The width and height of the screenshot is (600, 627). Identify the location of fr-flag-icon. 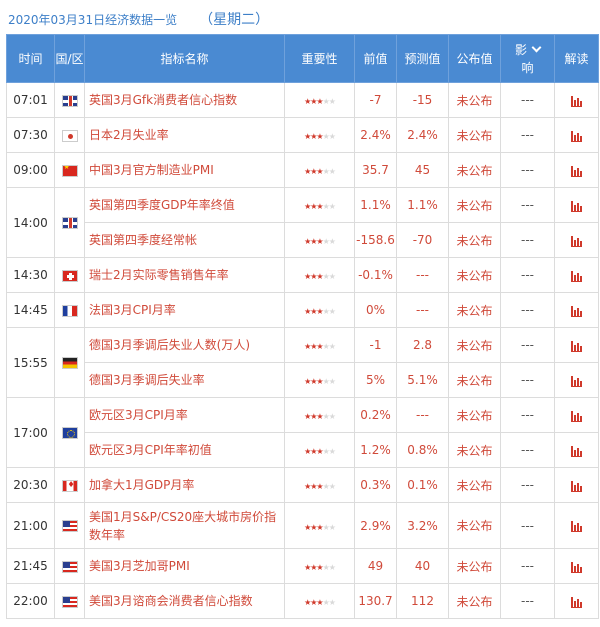
(69, 310).